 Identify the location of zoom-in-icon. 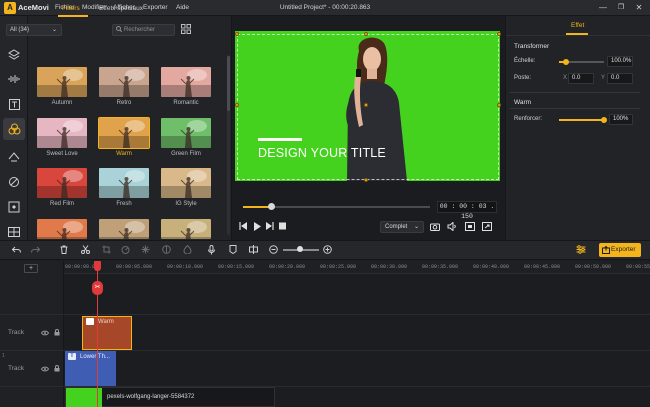
(327, 249).